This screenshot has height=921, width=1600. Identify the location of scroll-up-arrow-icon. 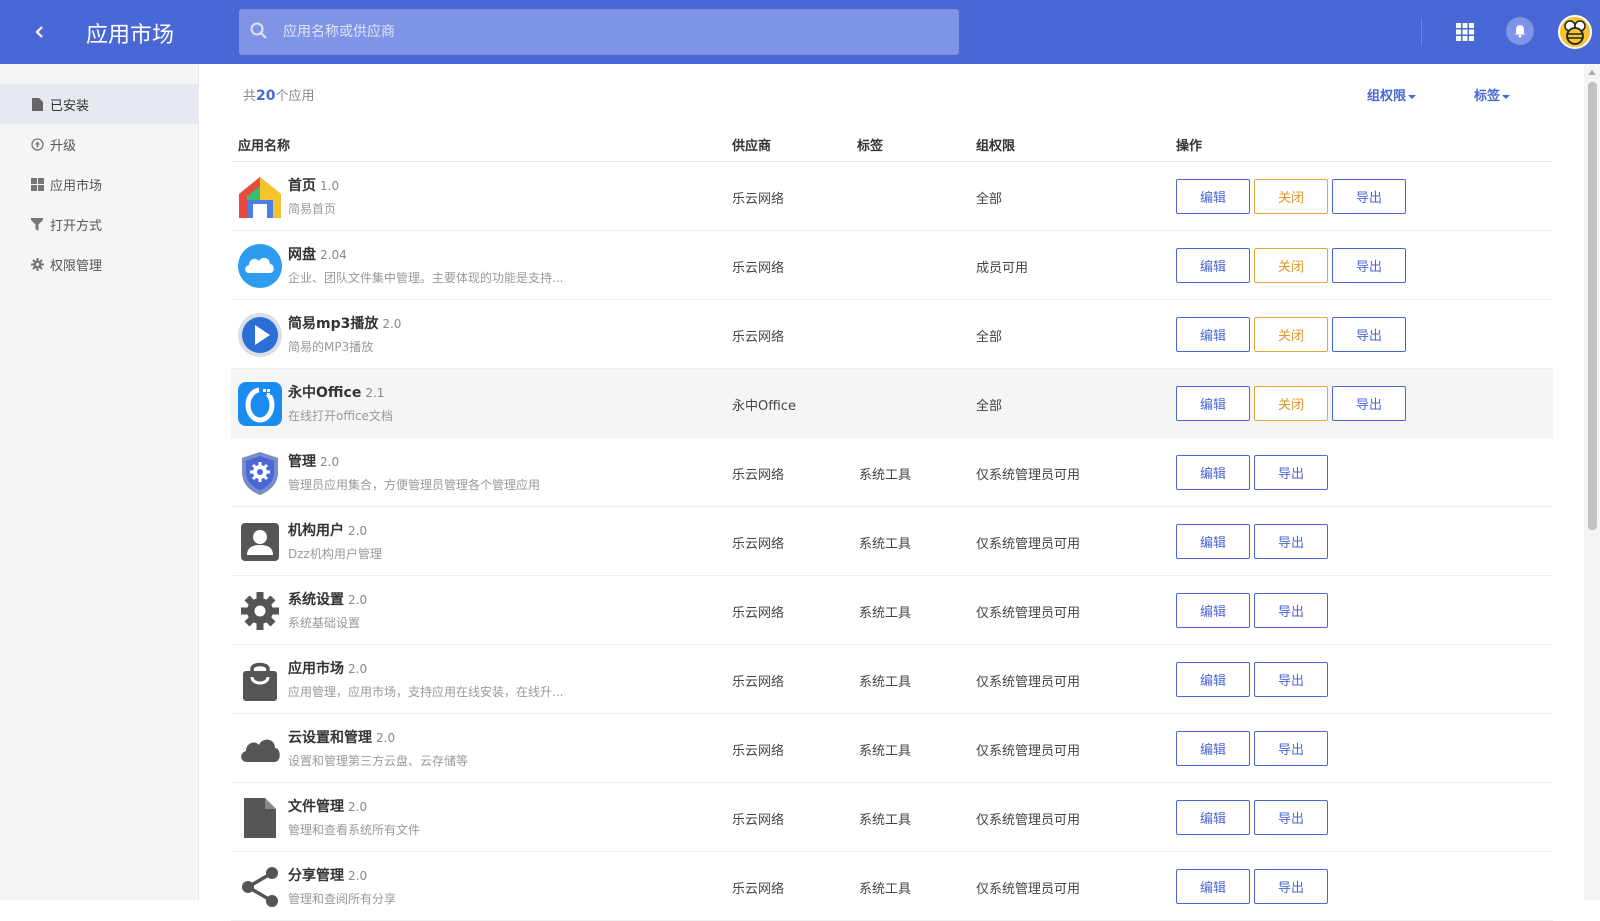
(1592, 72).